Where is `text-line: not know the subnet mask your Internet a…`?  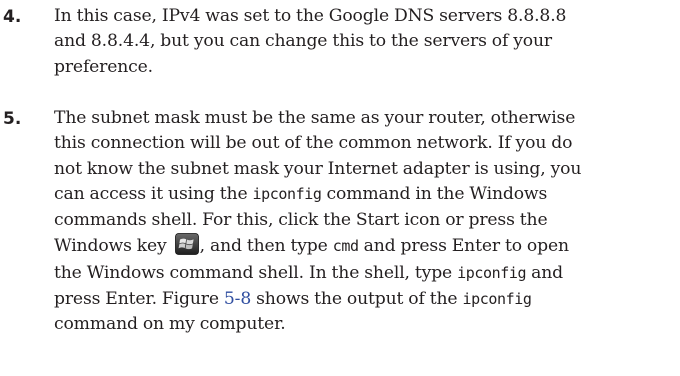
text-line: not know the subnet mask your Internet a… is located at coordinates (318, 168).